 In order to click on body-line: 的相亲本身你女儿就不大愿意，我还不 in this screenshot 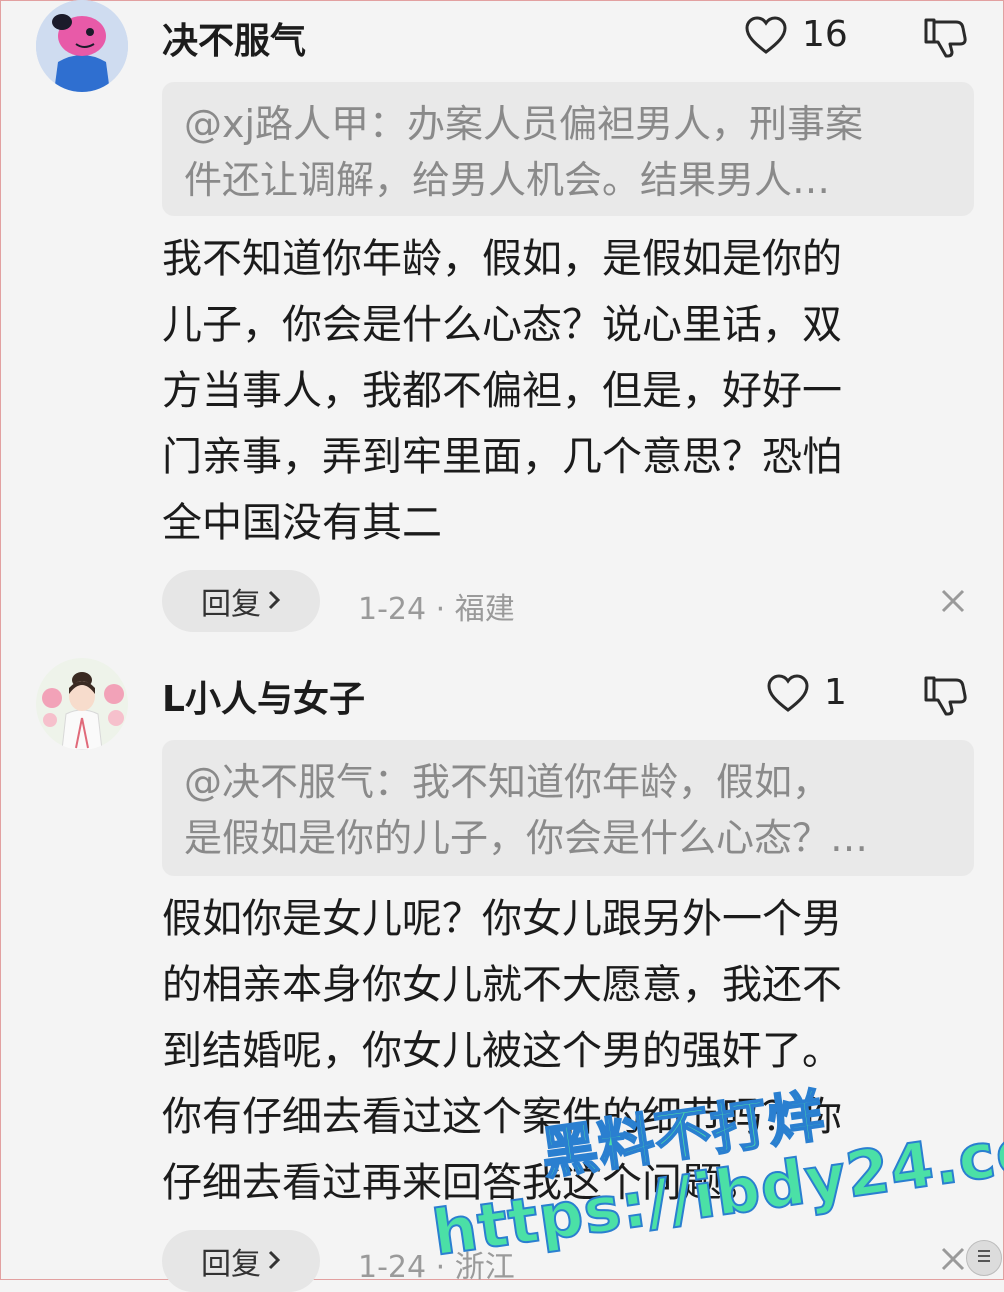, I will do `click(502, 985)`.